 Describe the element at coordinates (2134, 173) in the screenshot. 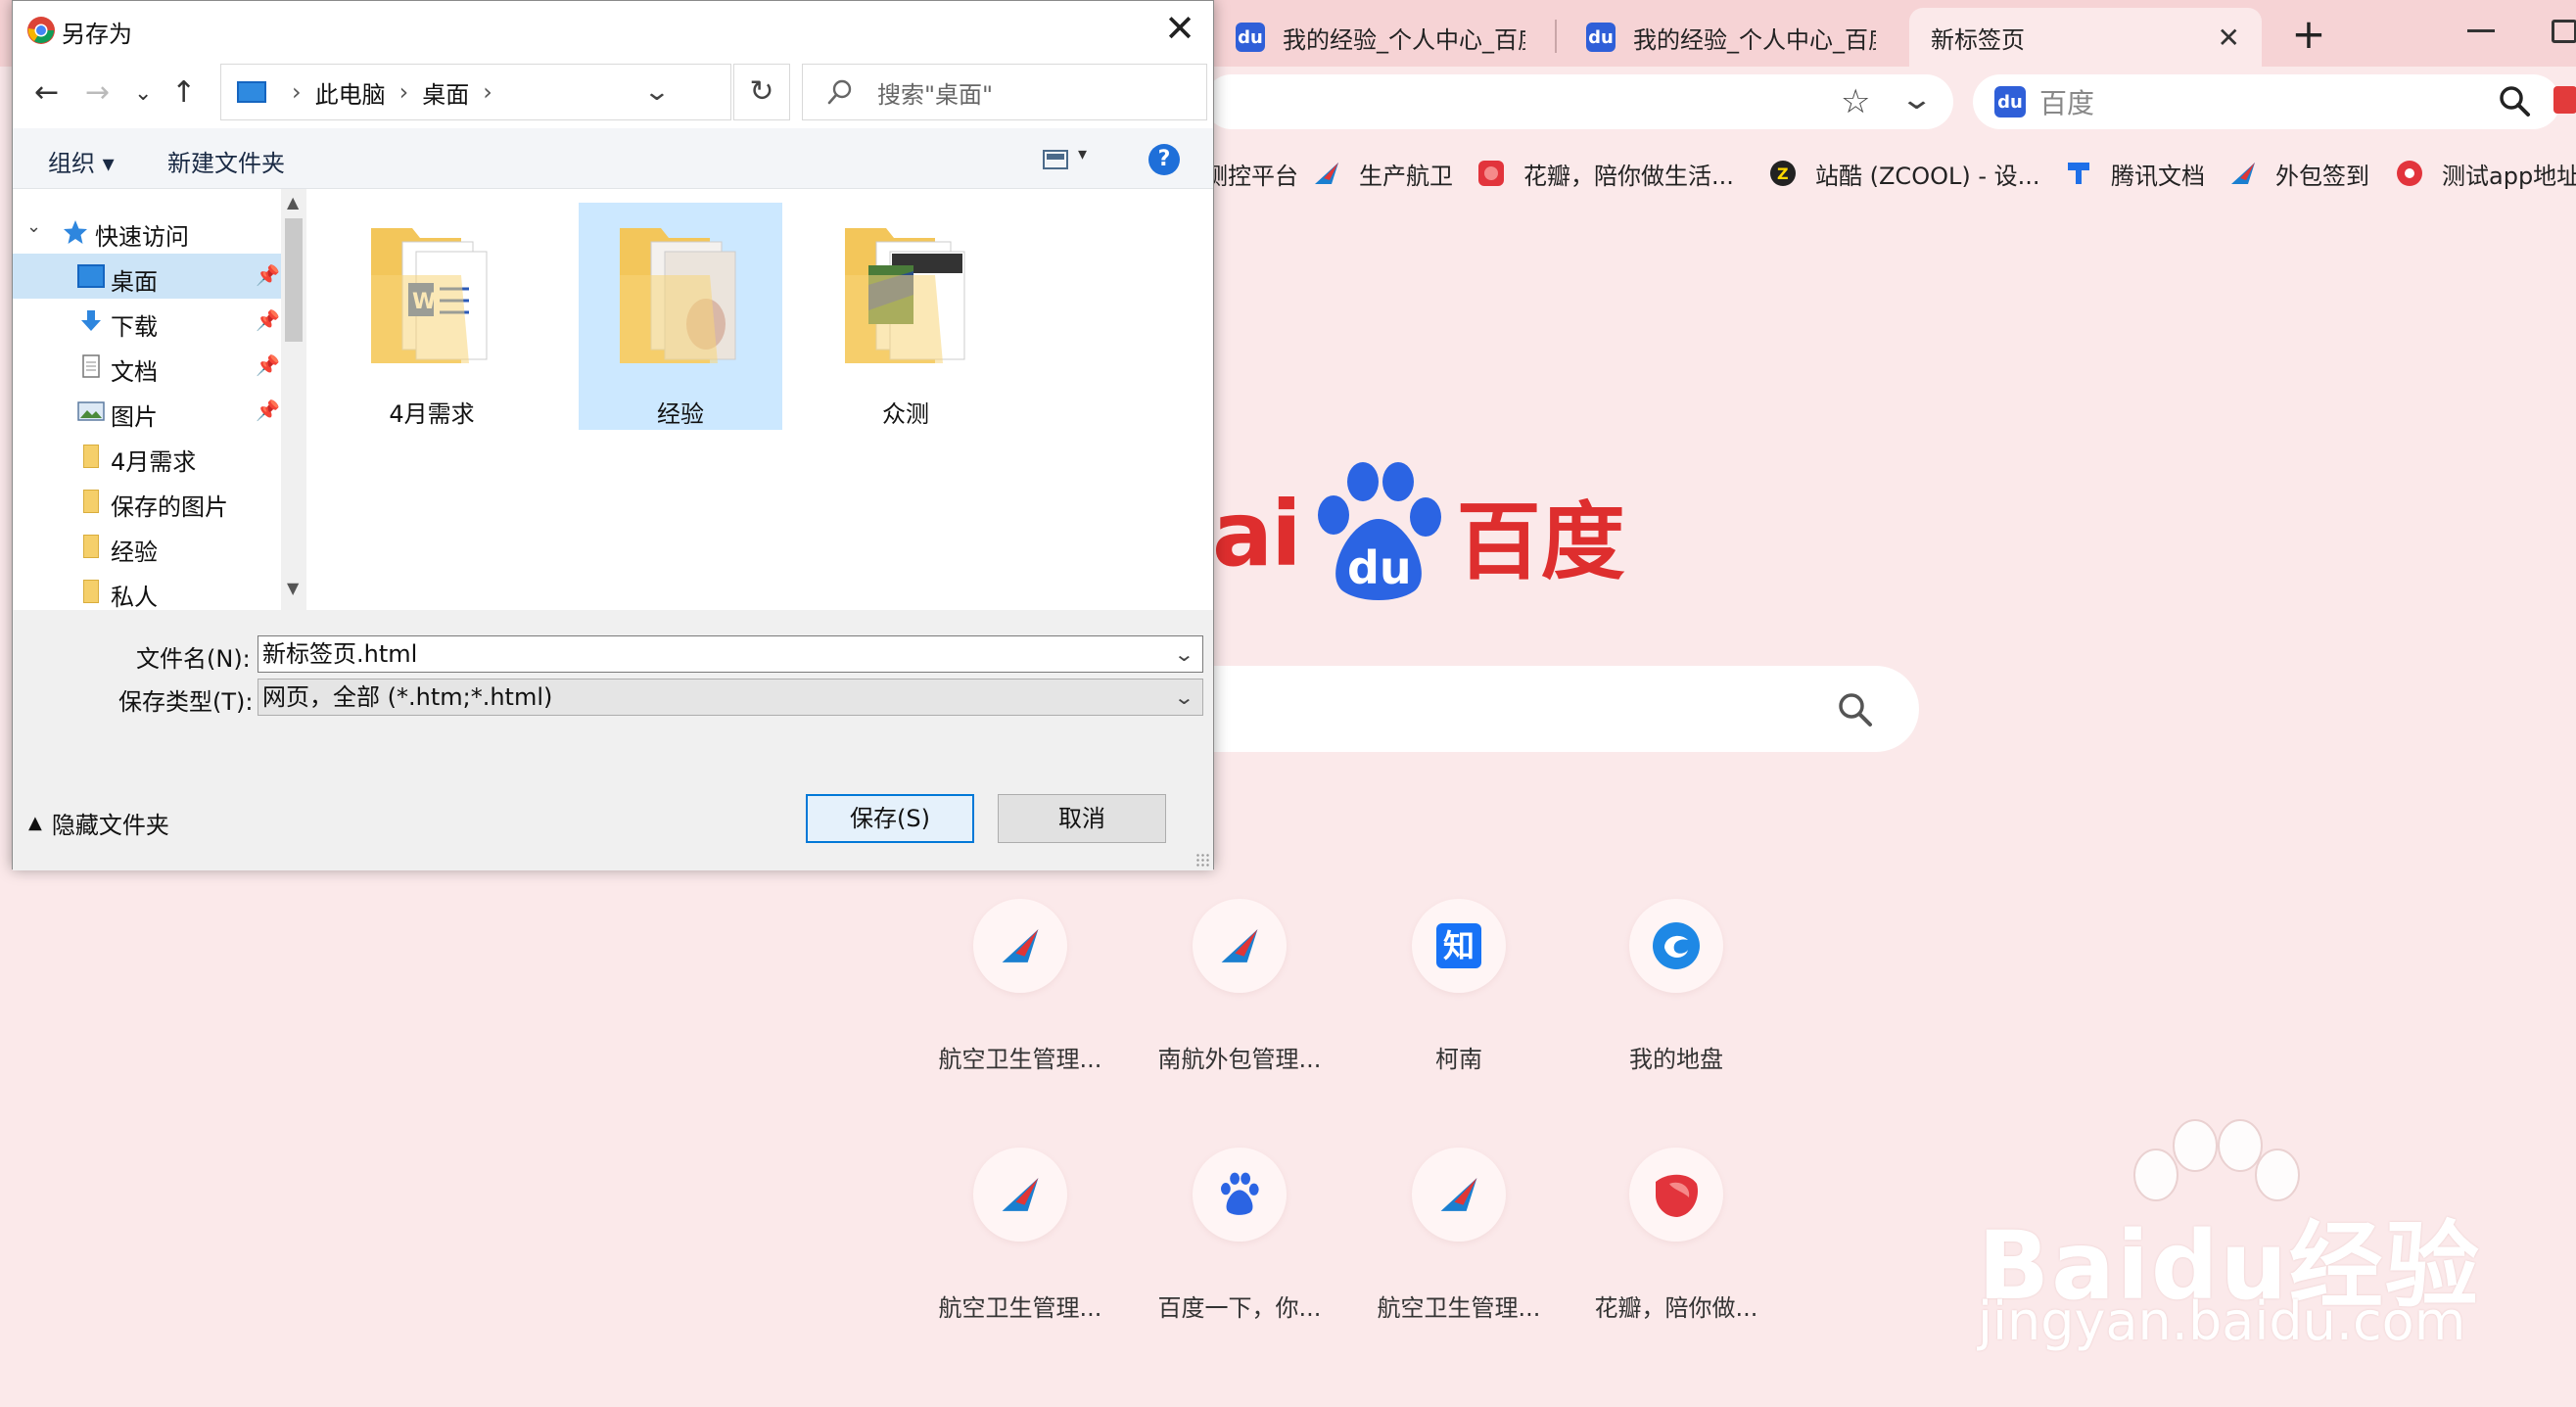

I see `bookmark-tencent-docs: 腾讯文档` at that location.